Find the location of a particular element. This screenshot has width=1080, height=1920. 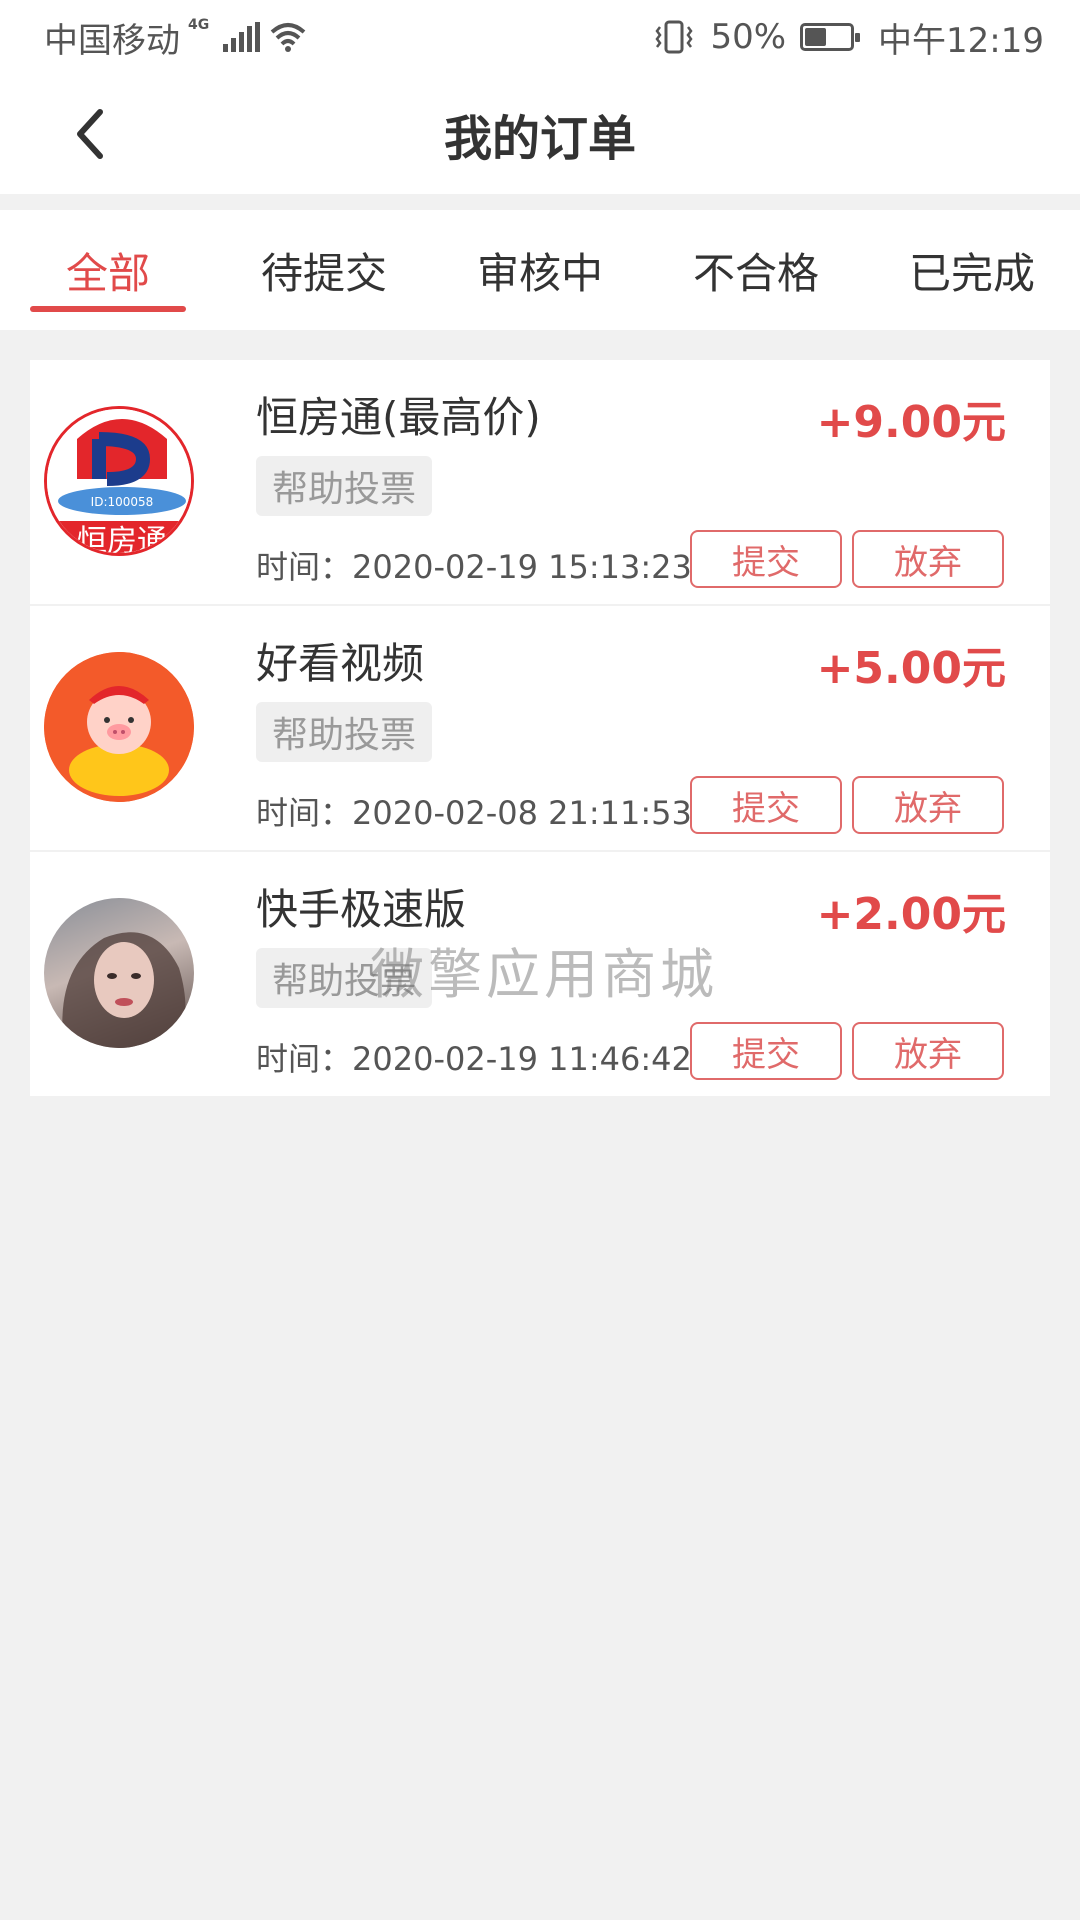

chevron-left-icon is located at coordinates (90, 134).